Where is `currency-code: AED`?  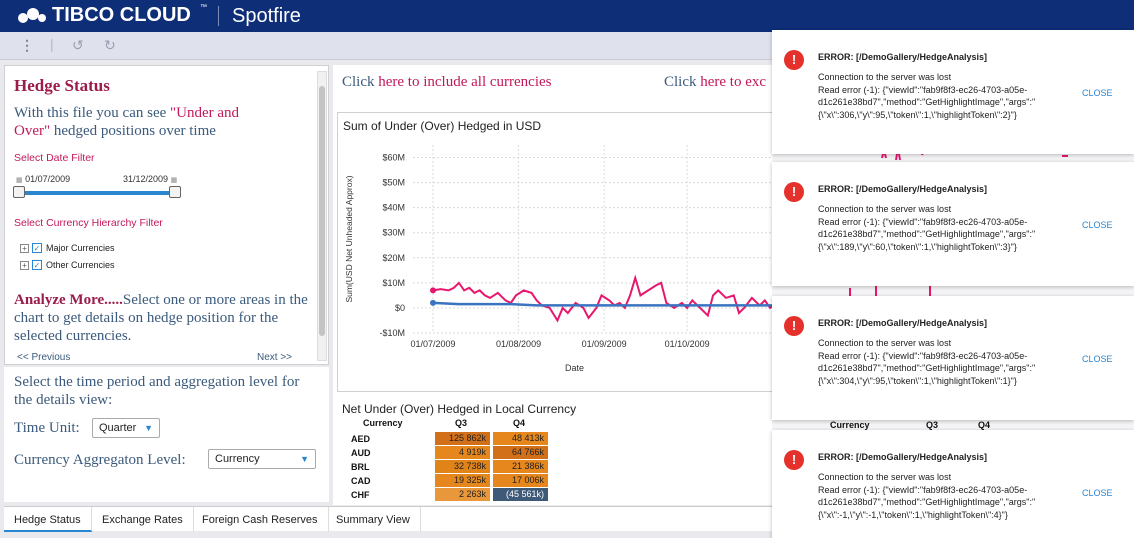 currency-code: AED is located at coordinates (361, 439).